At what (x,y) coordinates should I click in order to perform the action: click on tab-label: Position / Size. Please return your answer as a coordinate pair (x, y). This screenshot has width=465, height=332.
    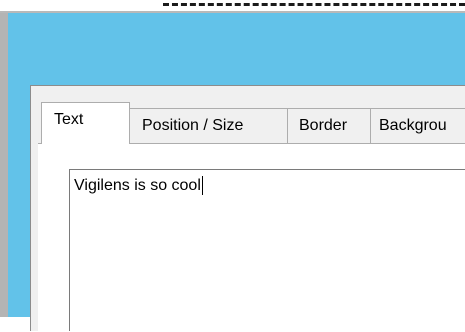
    Looking at the image, I should click on (193, 125).